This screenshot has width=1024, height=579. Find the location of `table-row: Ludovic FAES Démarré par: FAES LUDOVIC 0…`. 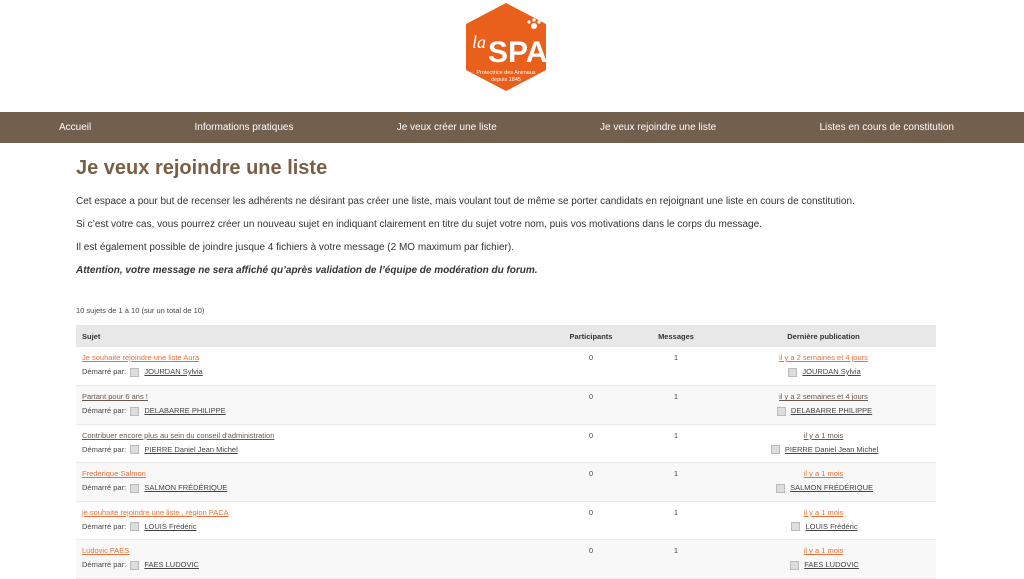

table-row: Ludovic FAES Démarré par: FAES LUDOVIC 0… is located at coordinates (506, 559).